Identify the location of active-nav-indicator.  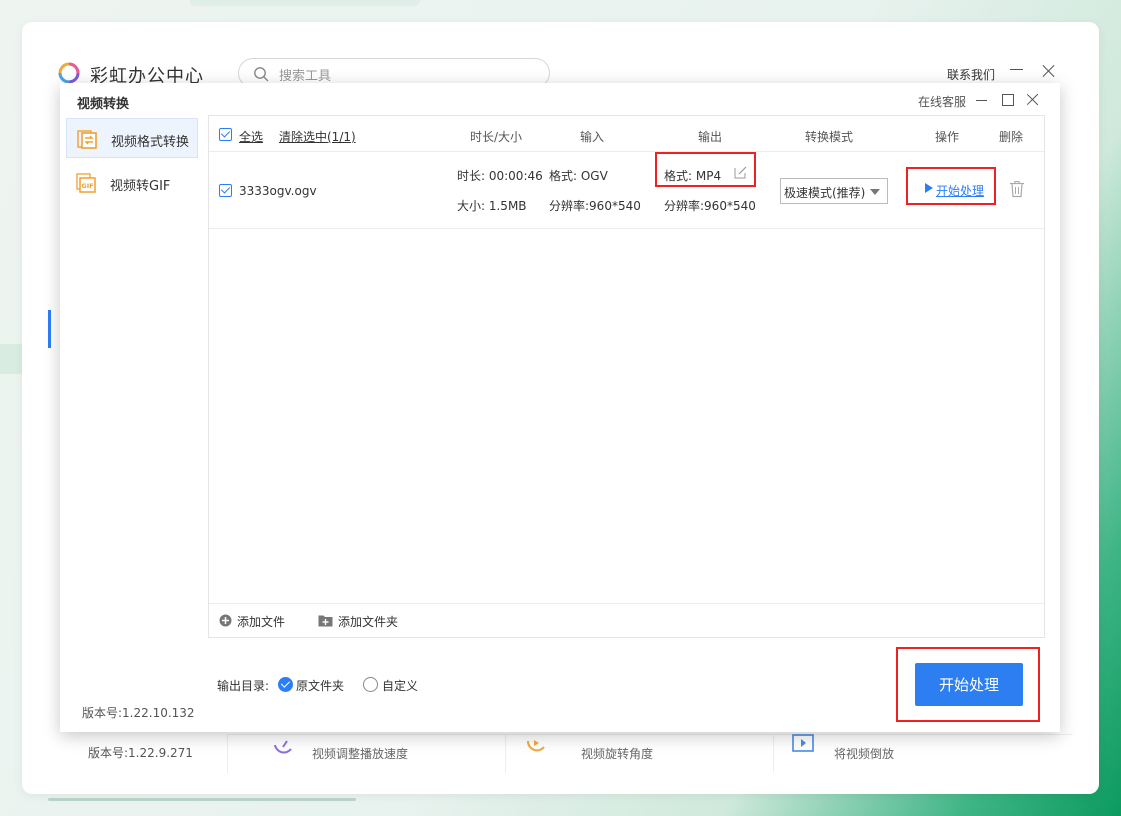
(49, 329).